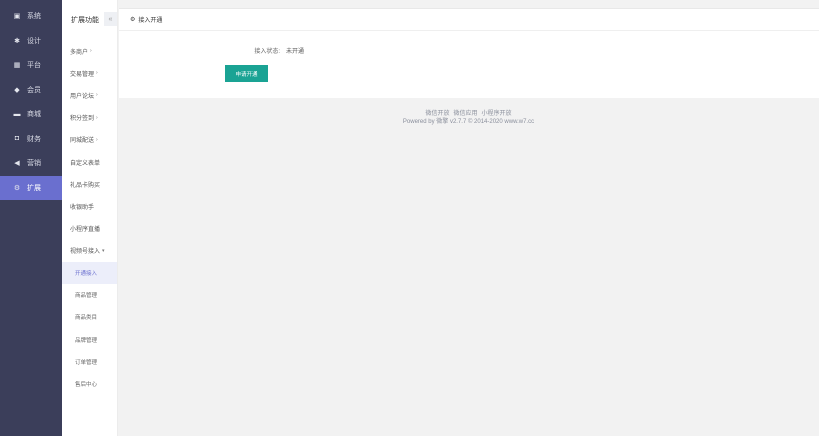  I want to click on nav-item-label: 财务, so click(34, 139).